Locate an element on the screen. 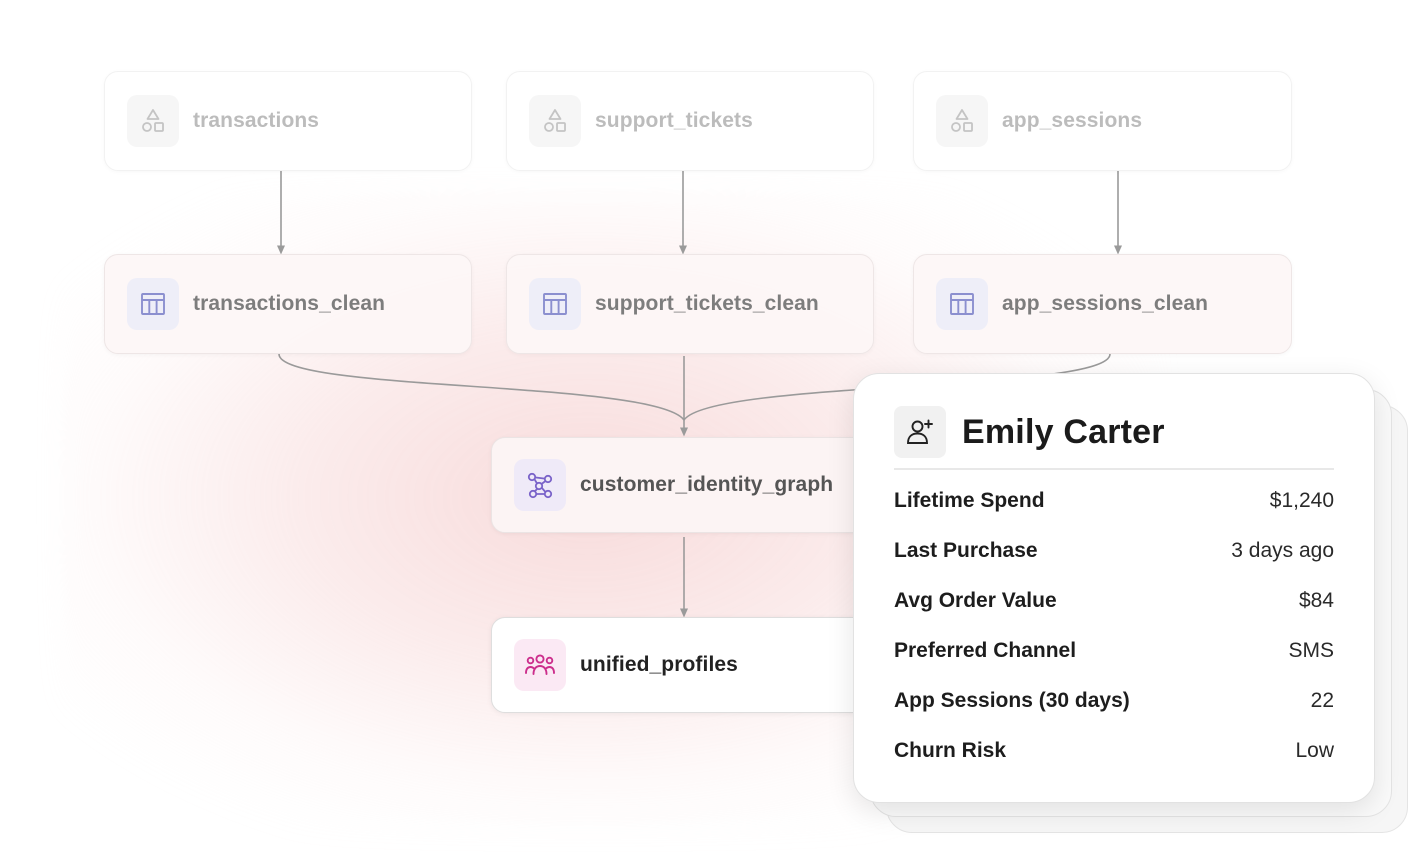  attribute-value: 22 is located at coordinates (1322, 700).